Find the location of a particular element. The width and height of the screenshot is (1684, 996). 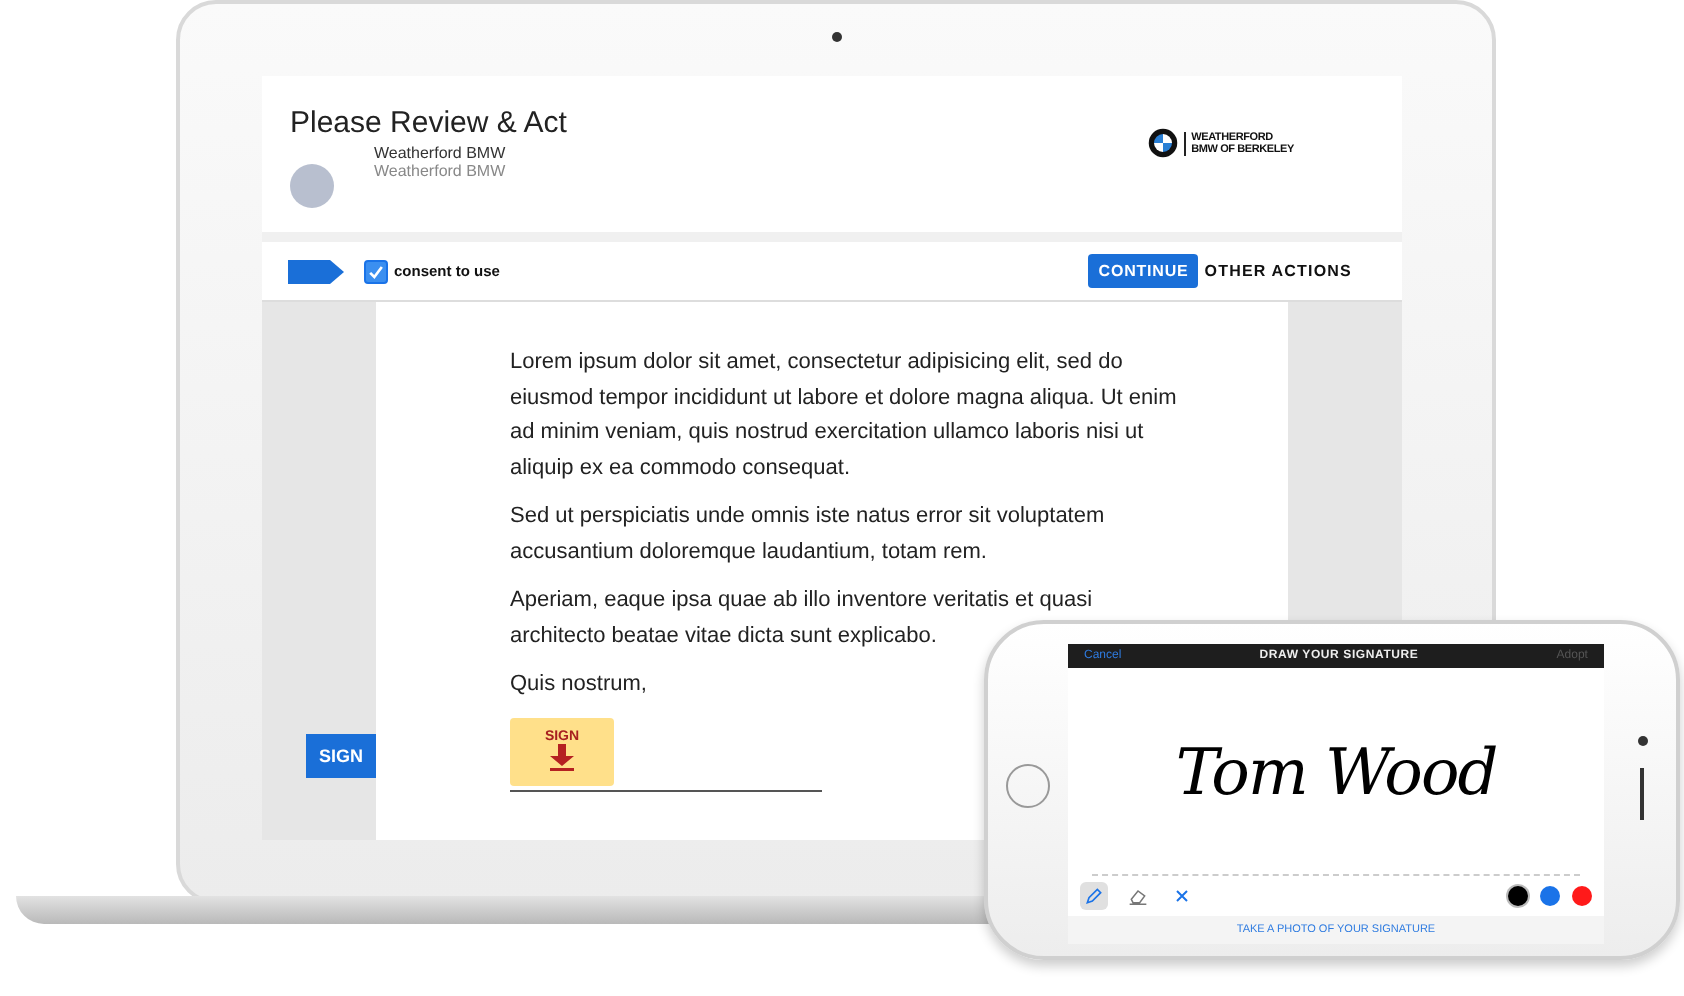

other-actions-button: OTHER ACTIONS is located at coordinates (1278, 271).